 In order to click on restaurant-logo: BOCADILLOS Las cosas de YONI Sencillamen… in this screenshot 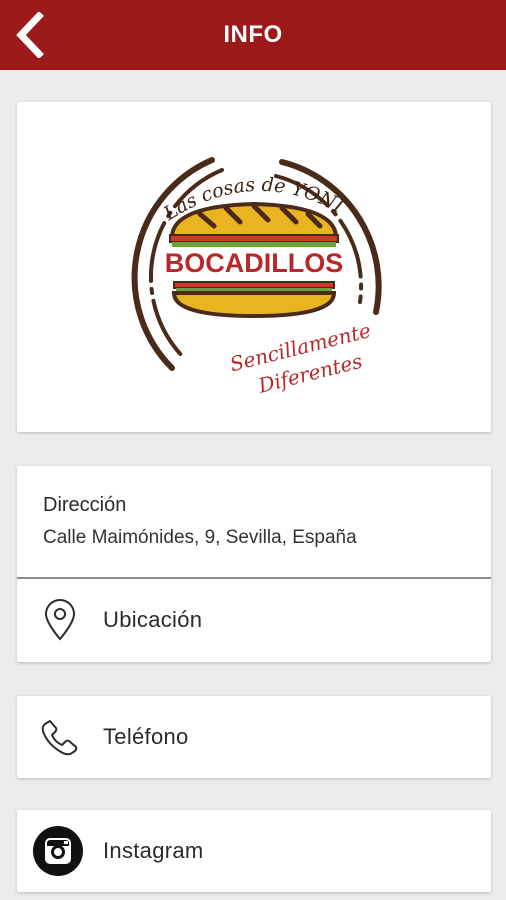, I will do `click(256, 277)`.